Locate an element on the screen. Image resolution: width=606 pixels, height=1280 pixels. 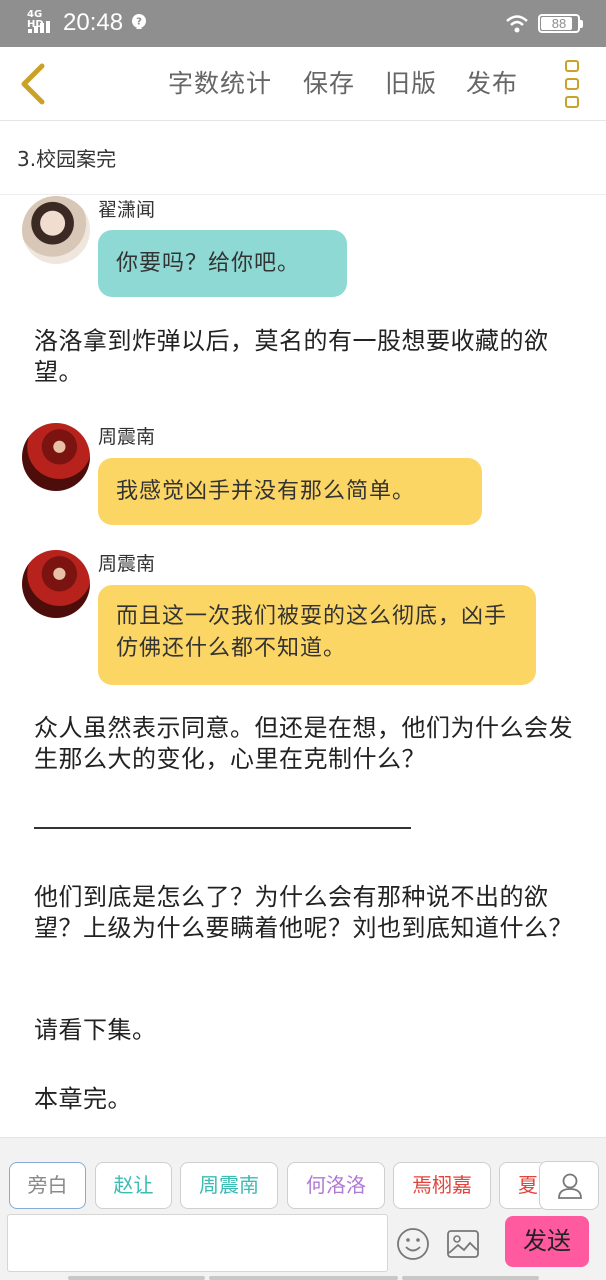
chat-bubble: 你要吗？给你吧。 is located at coordinates (222, 263).